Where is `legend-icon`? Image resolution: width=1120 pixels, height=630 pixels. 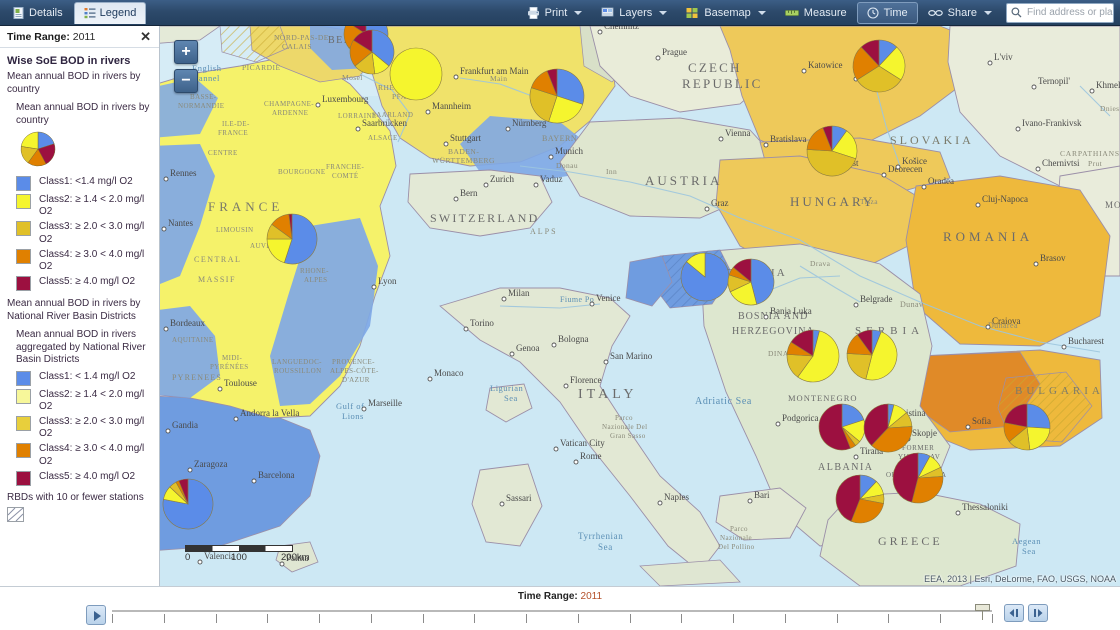 legend-icon is located at coordinates (90, 13).